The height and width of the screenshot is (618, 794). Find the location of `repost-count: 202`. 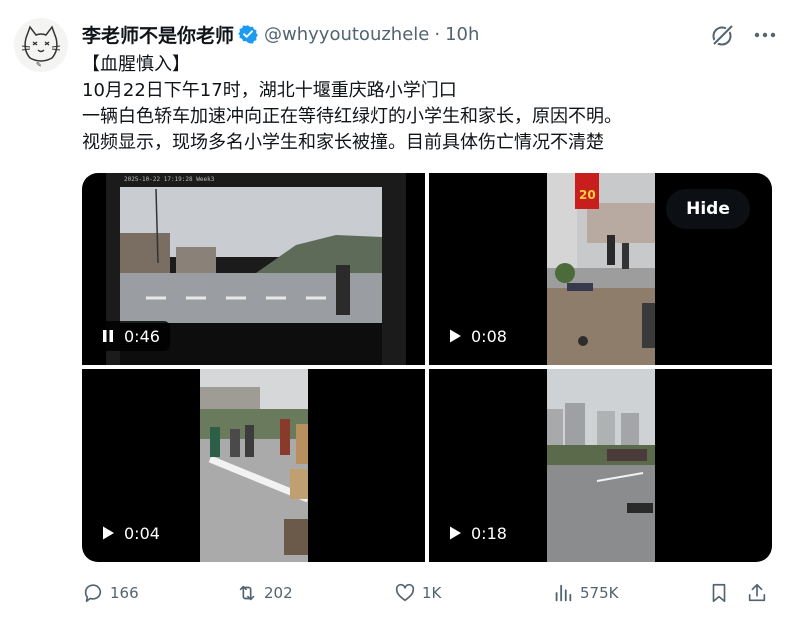

repost-count: 202 is located at coordinates (278, 593).